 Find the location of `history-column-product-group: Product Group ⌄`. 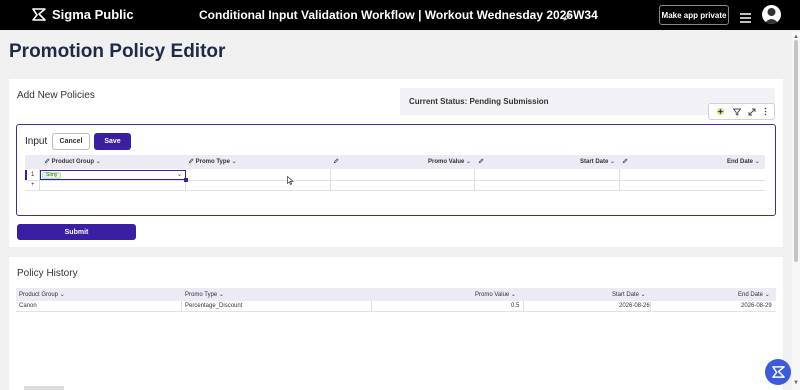

history-column-product-group: Product Group ⌄ is located at coordinates (42, 294).